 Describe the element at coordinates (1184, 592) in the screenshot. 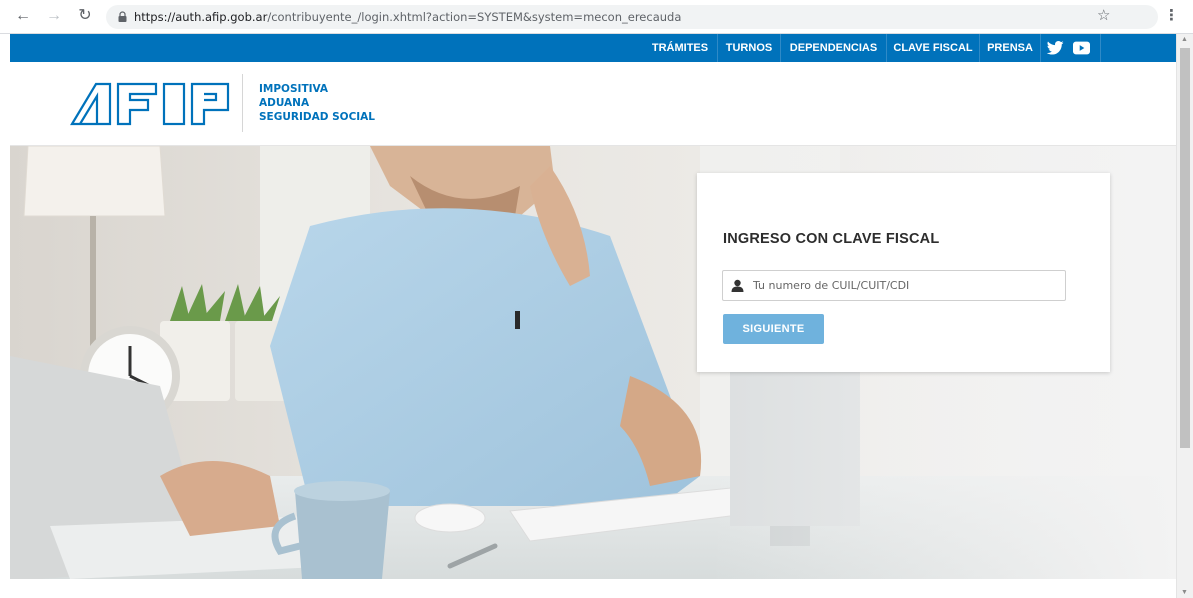

I see `scroll-down-icon: ▼` at that location.